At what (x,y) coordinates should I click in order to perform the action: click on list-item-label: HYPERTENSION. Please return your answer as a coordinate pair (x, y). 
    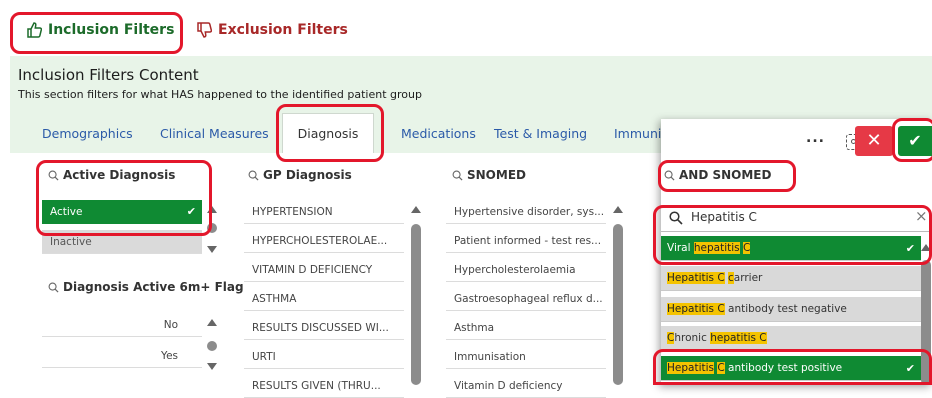
    Looking at the image, I should click on (292, 212).